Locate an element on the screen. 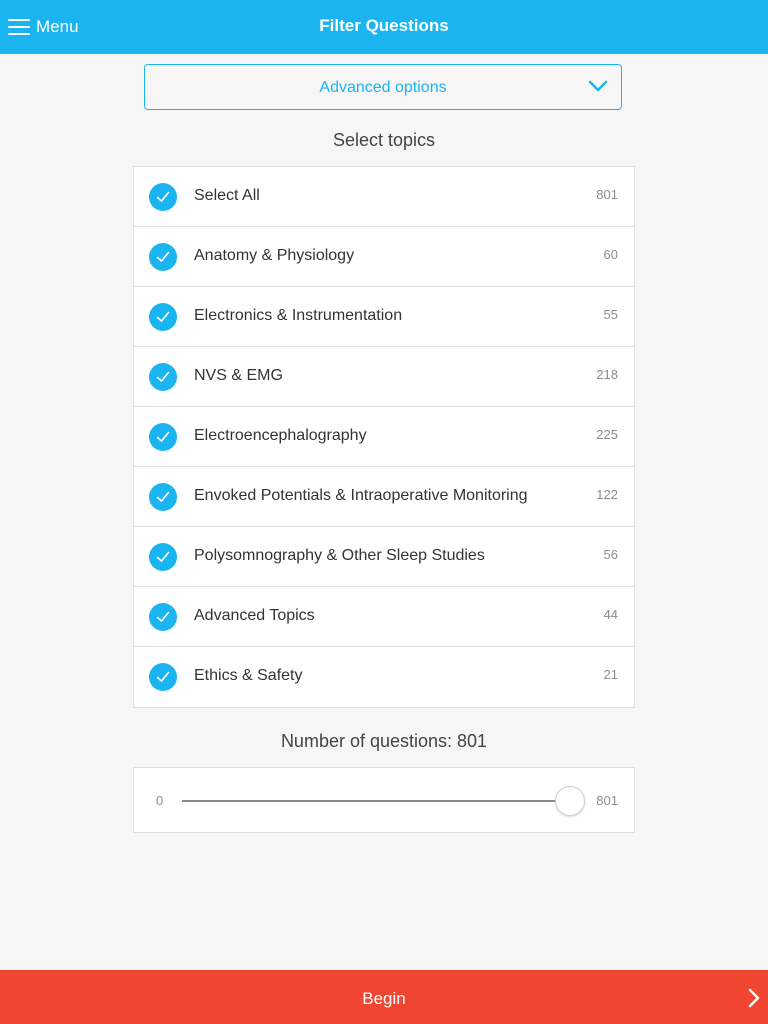 This screenshot has width=768, height=1024. topic-label: Electronics & Instrumentation is located at coordinates (298, 315).